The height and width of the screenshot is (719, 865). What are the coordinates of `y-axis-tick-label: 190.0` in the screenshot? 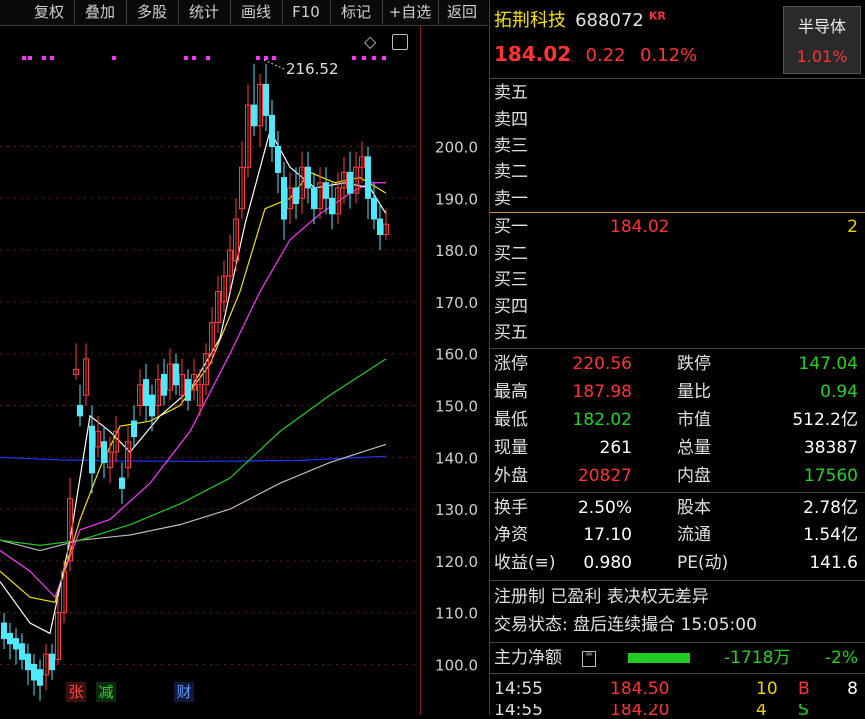 It's located at (456, 199).